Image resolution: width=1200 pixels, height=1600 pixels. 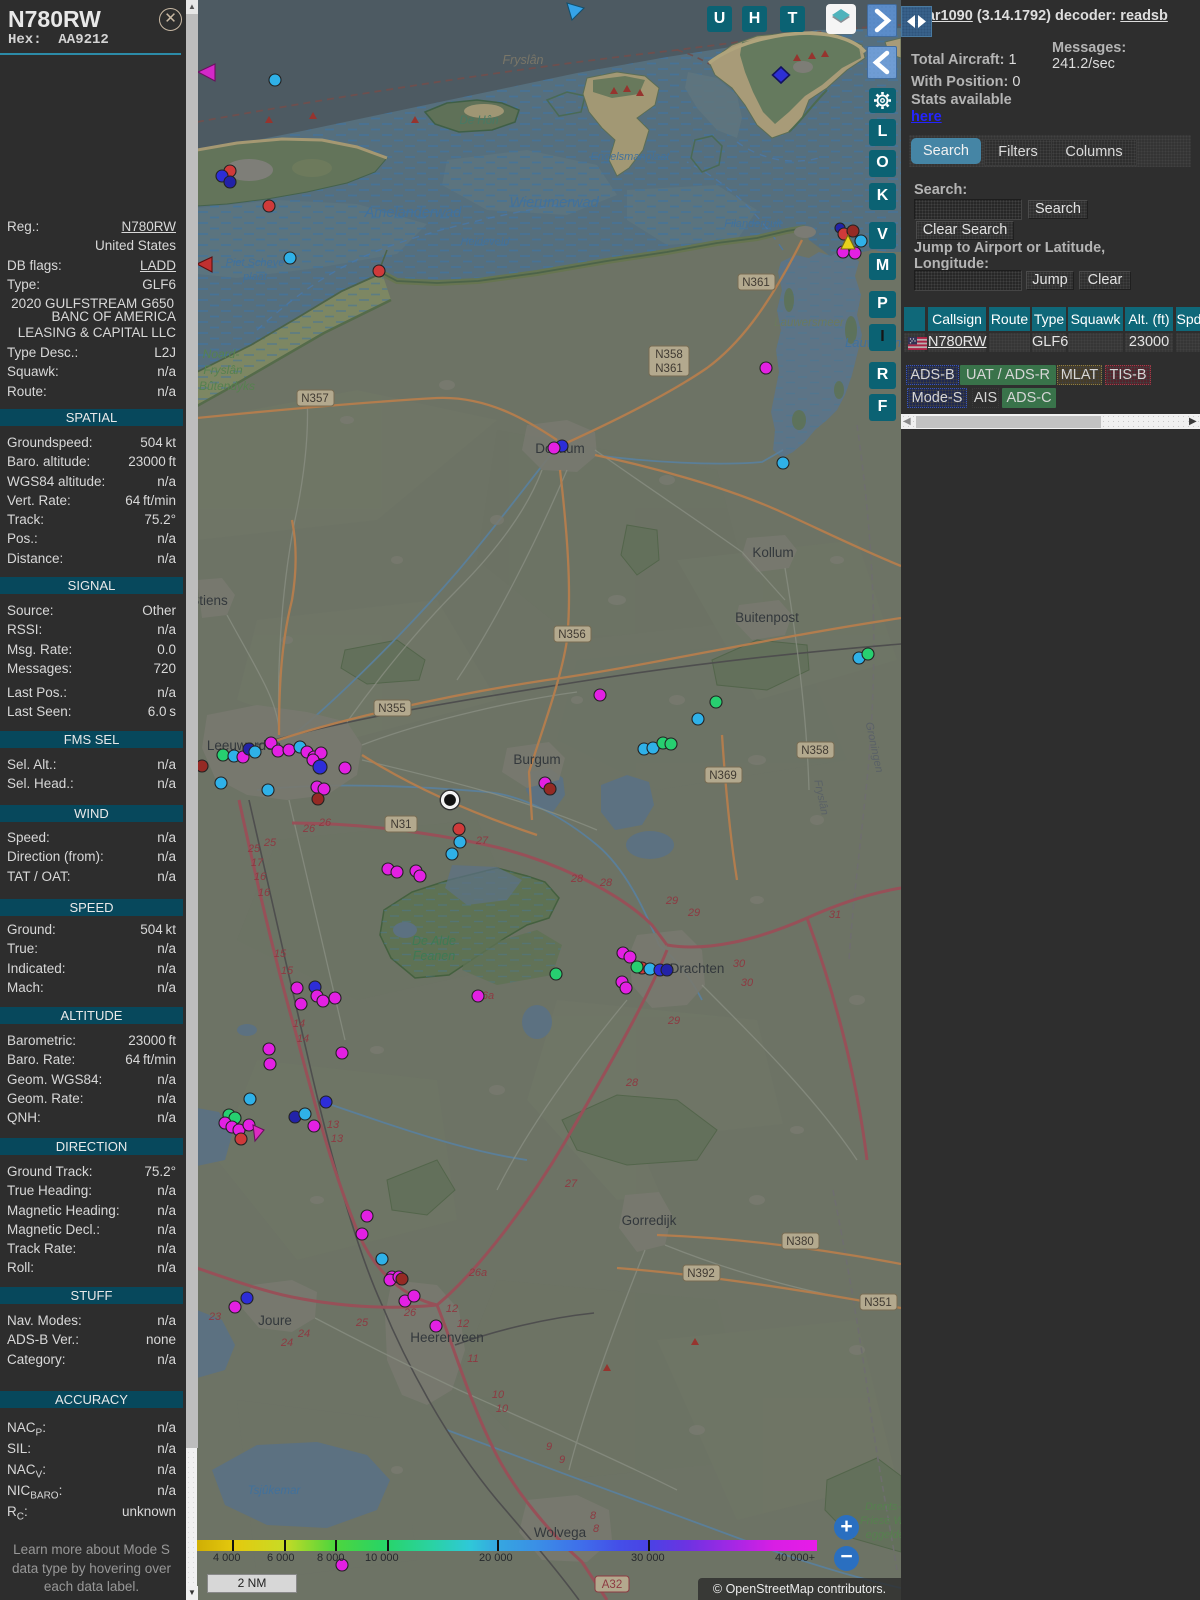 What do you see at coordinates (649, 1220) in the screenshot?
I see `svg-text: Gorredijk` at bounding box center [649, 1220].